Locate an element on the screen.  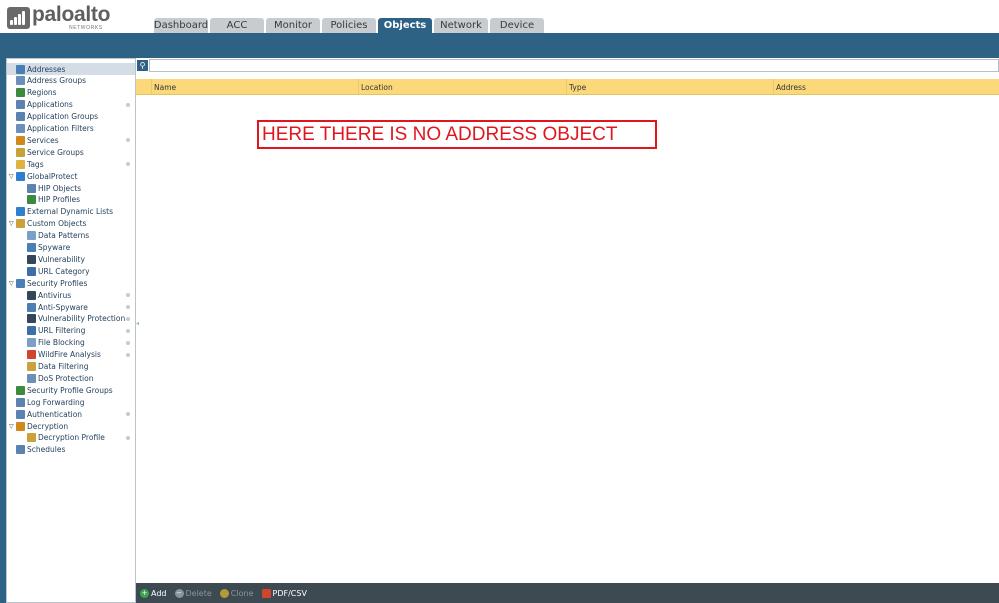
sidebar-item-custom-objects: Custom Objects ▽ is located at coordinates (71, 224).